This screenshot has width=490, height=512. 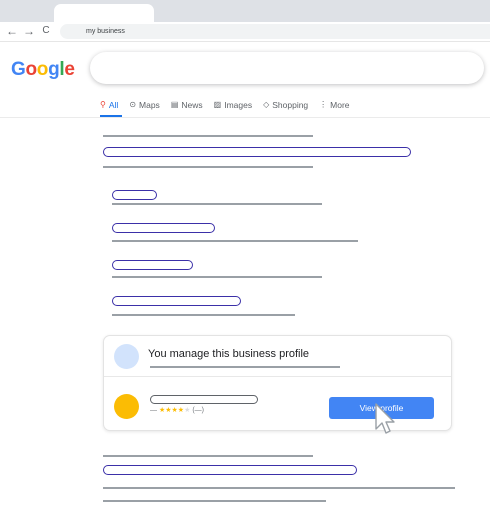 What do you see at coordinates (323, 104) in the screenshot?
I see `more-icon: ⋮` at bounding box center [323, 104].